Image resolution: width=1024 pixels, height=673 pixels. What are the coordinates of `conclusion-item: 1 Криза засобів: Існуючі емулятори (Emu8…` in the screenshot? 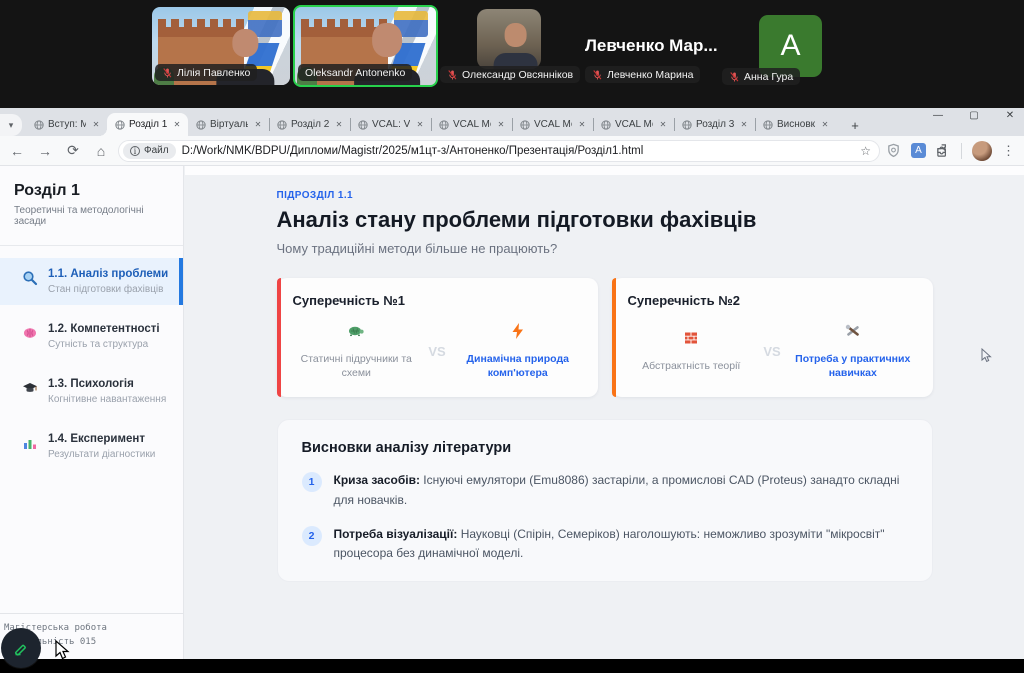 It's located at (604, 490).